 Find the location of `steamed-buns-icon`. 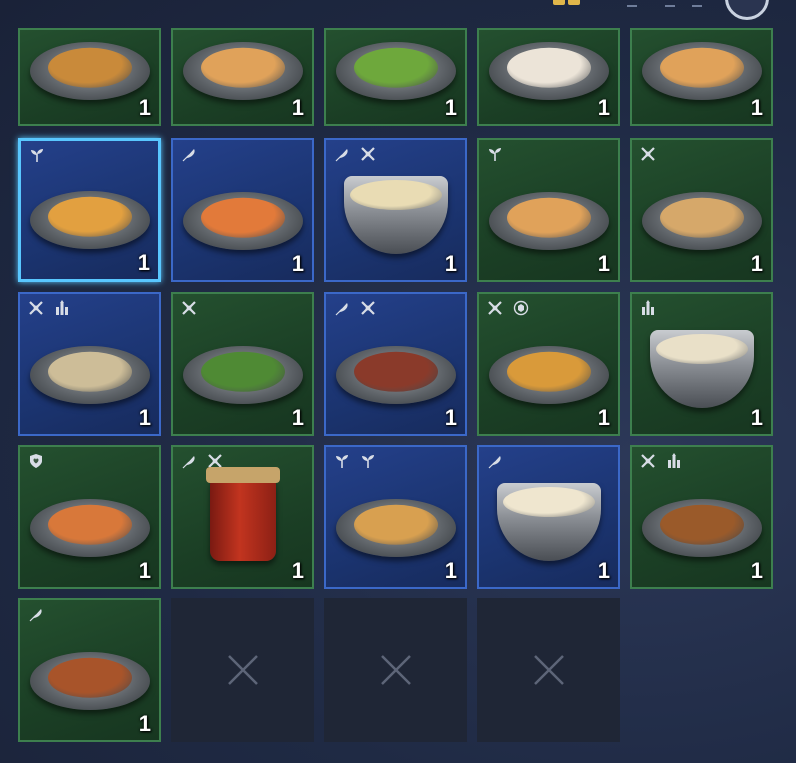

steamed-buns-icon is located at coordinates (548, 71).